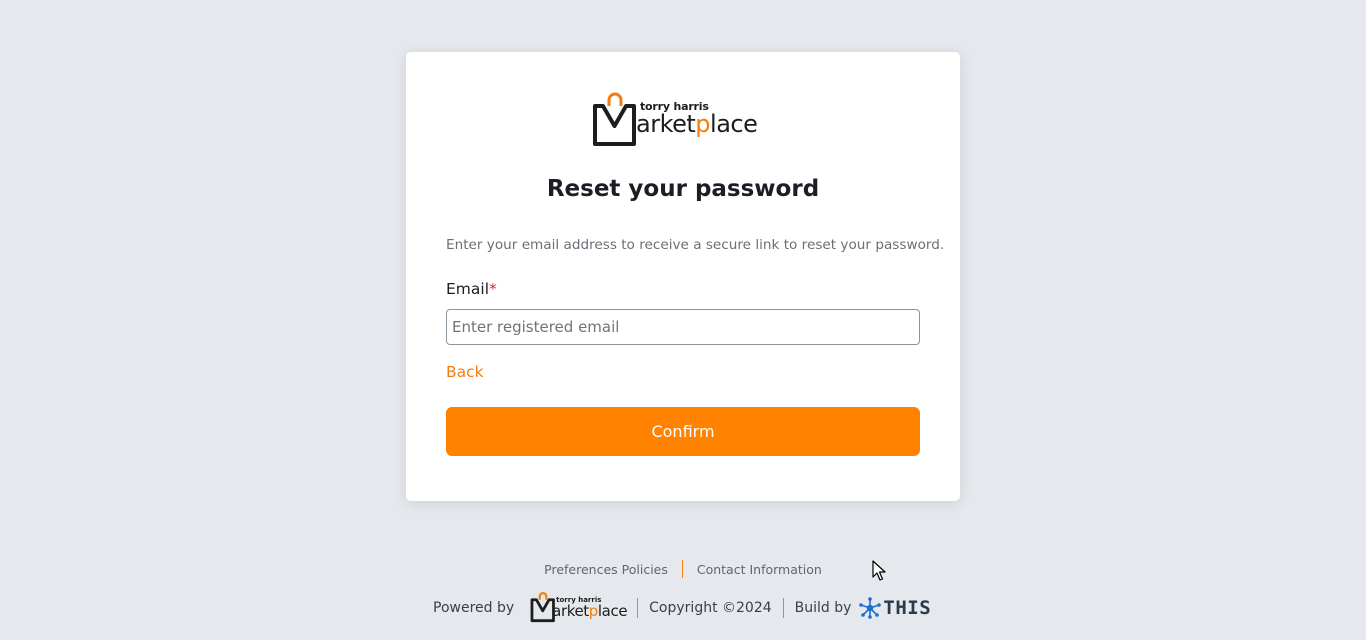 The height and width of the screenshot is (640, 1366). I want to click on email-label: Email*, so click(471, 289).